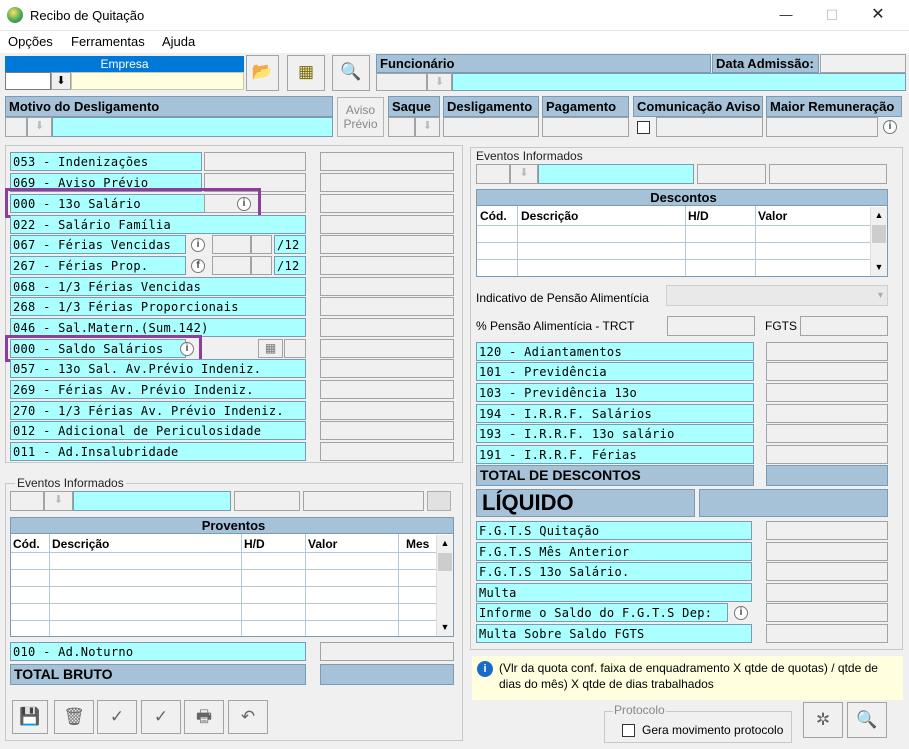 Image resolution: width=909 pixels, height=749 pixels. I want to click on print-button: 🖶, so click(204, 717).